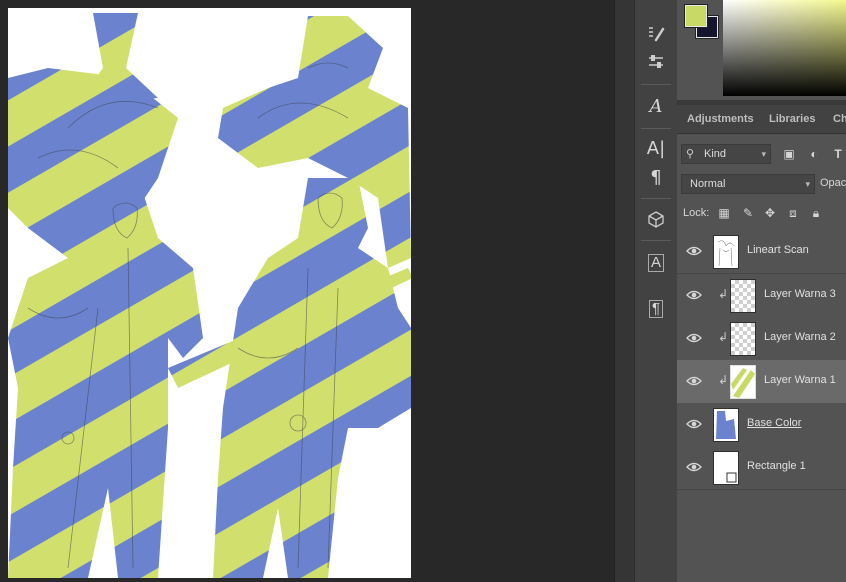 This screenshot has width=846, height=582. What do you see at coordinates (720, 119) in the screenshot?
I see `tab-adjustments: Adjustments` at bounding box center [720, 119].